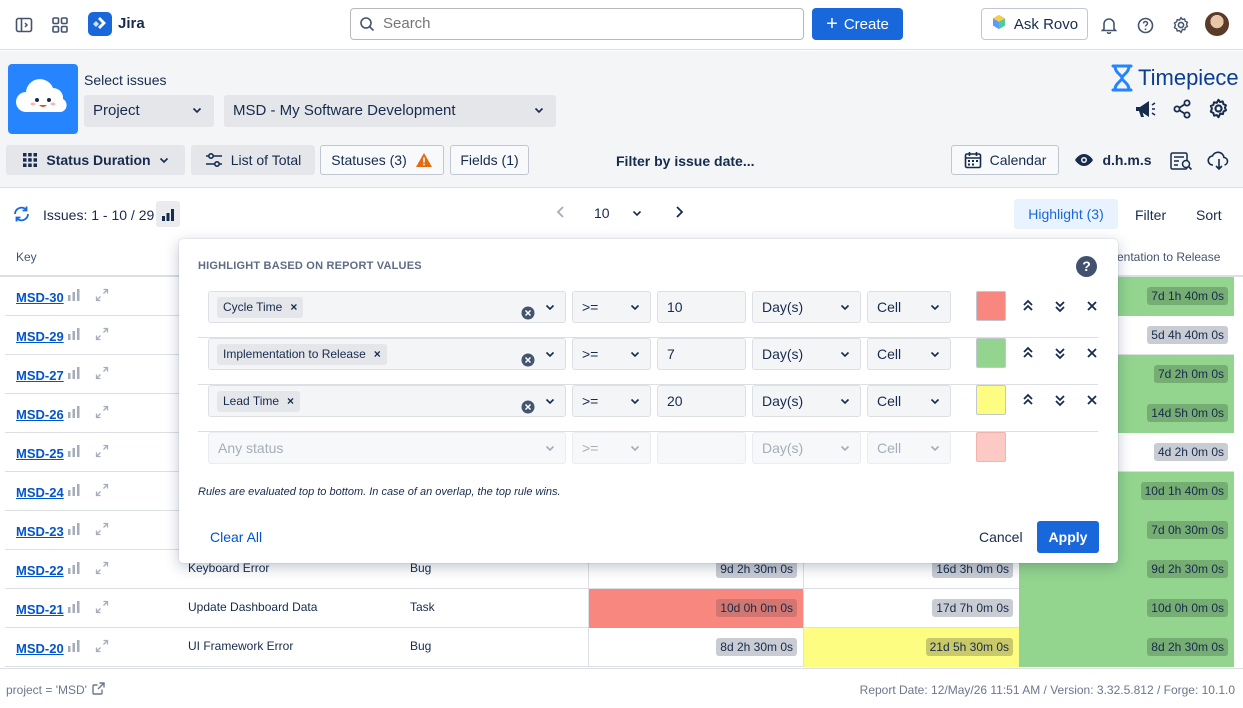 The image size is (1243, 708). What do you see at coordinates (387, 448) in the screenshot?
I see `new-rule-status-select: Any status` at bounding box center [387, 448].